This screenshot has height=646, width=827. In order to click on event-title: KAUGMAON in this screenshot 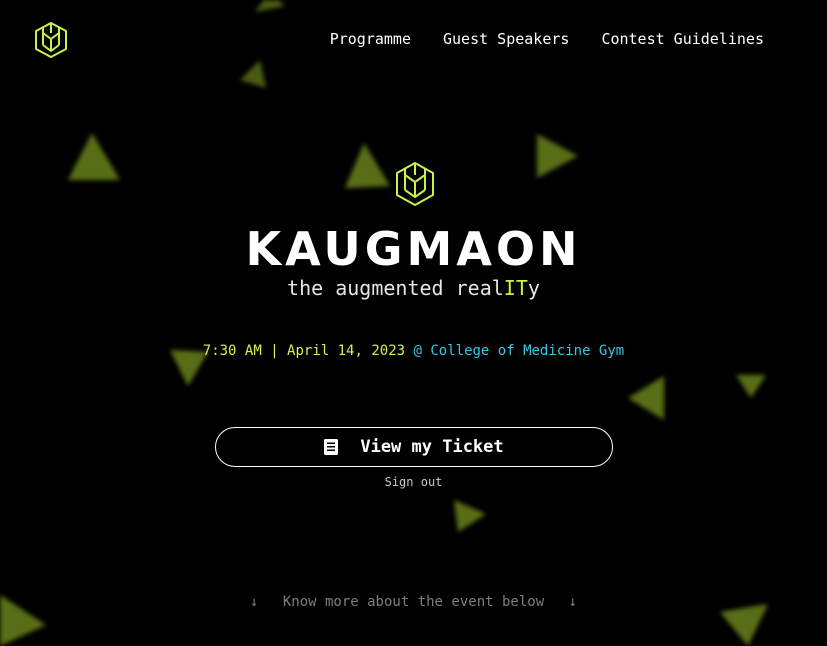, I will do `click(413, 249)`.